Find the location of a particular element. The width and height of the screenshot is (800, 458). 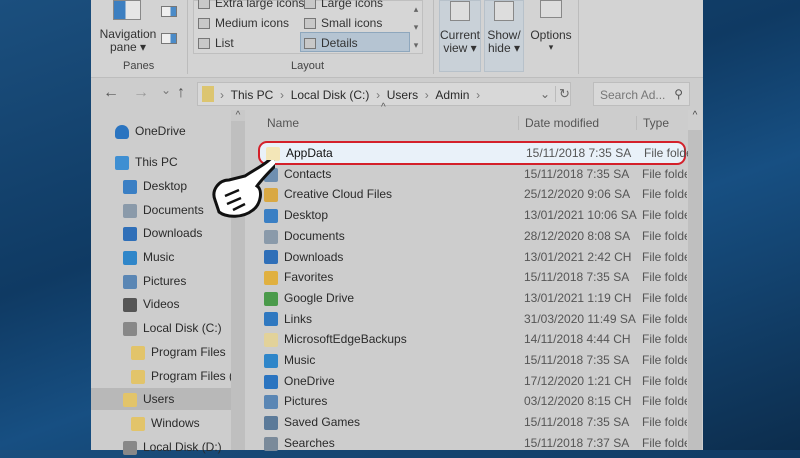

nav-item-label: Program Files ( is located at coordinates (192, 376).